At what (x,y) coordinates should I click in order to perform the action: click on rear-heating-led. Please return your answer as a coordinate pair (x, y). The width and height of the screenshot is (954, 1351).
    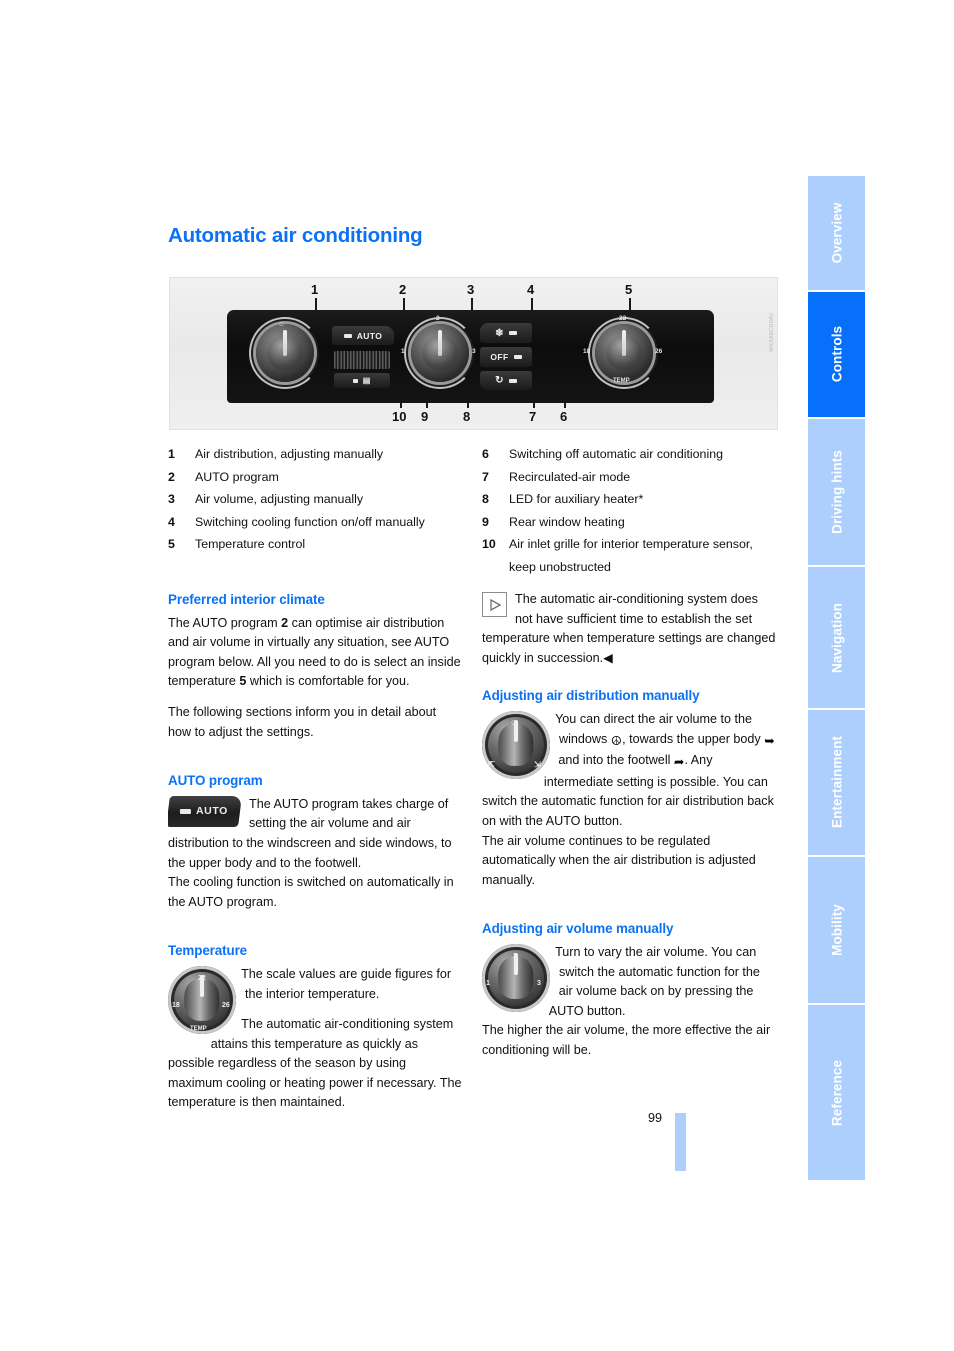
    Looking at the image, I should click on (355, 380).